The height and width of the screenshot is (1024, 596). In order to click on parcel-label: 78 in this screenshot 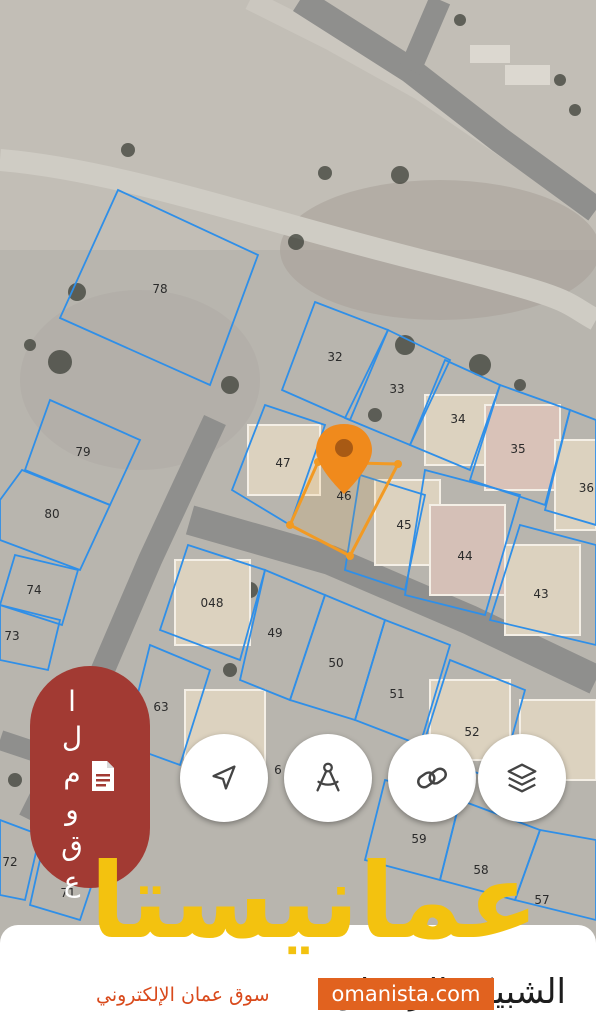, I will do `click(159, 289)`.